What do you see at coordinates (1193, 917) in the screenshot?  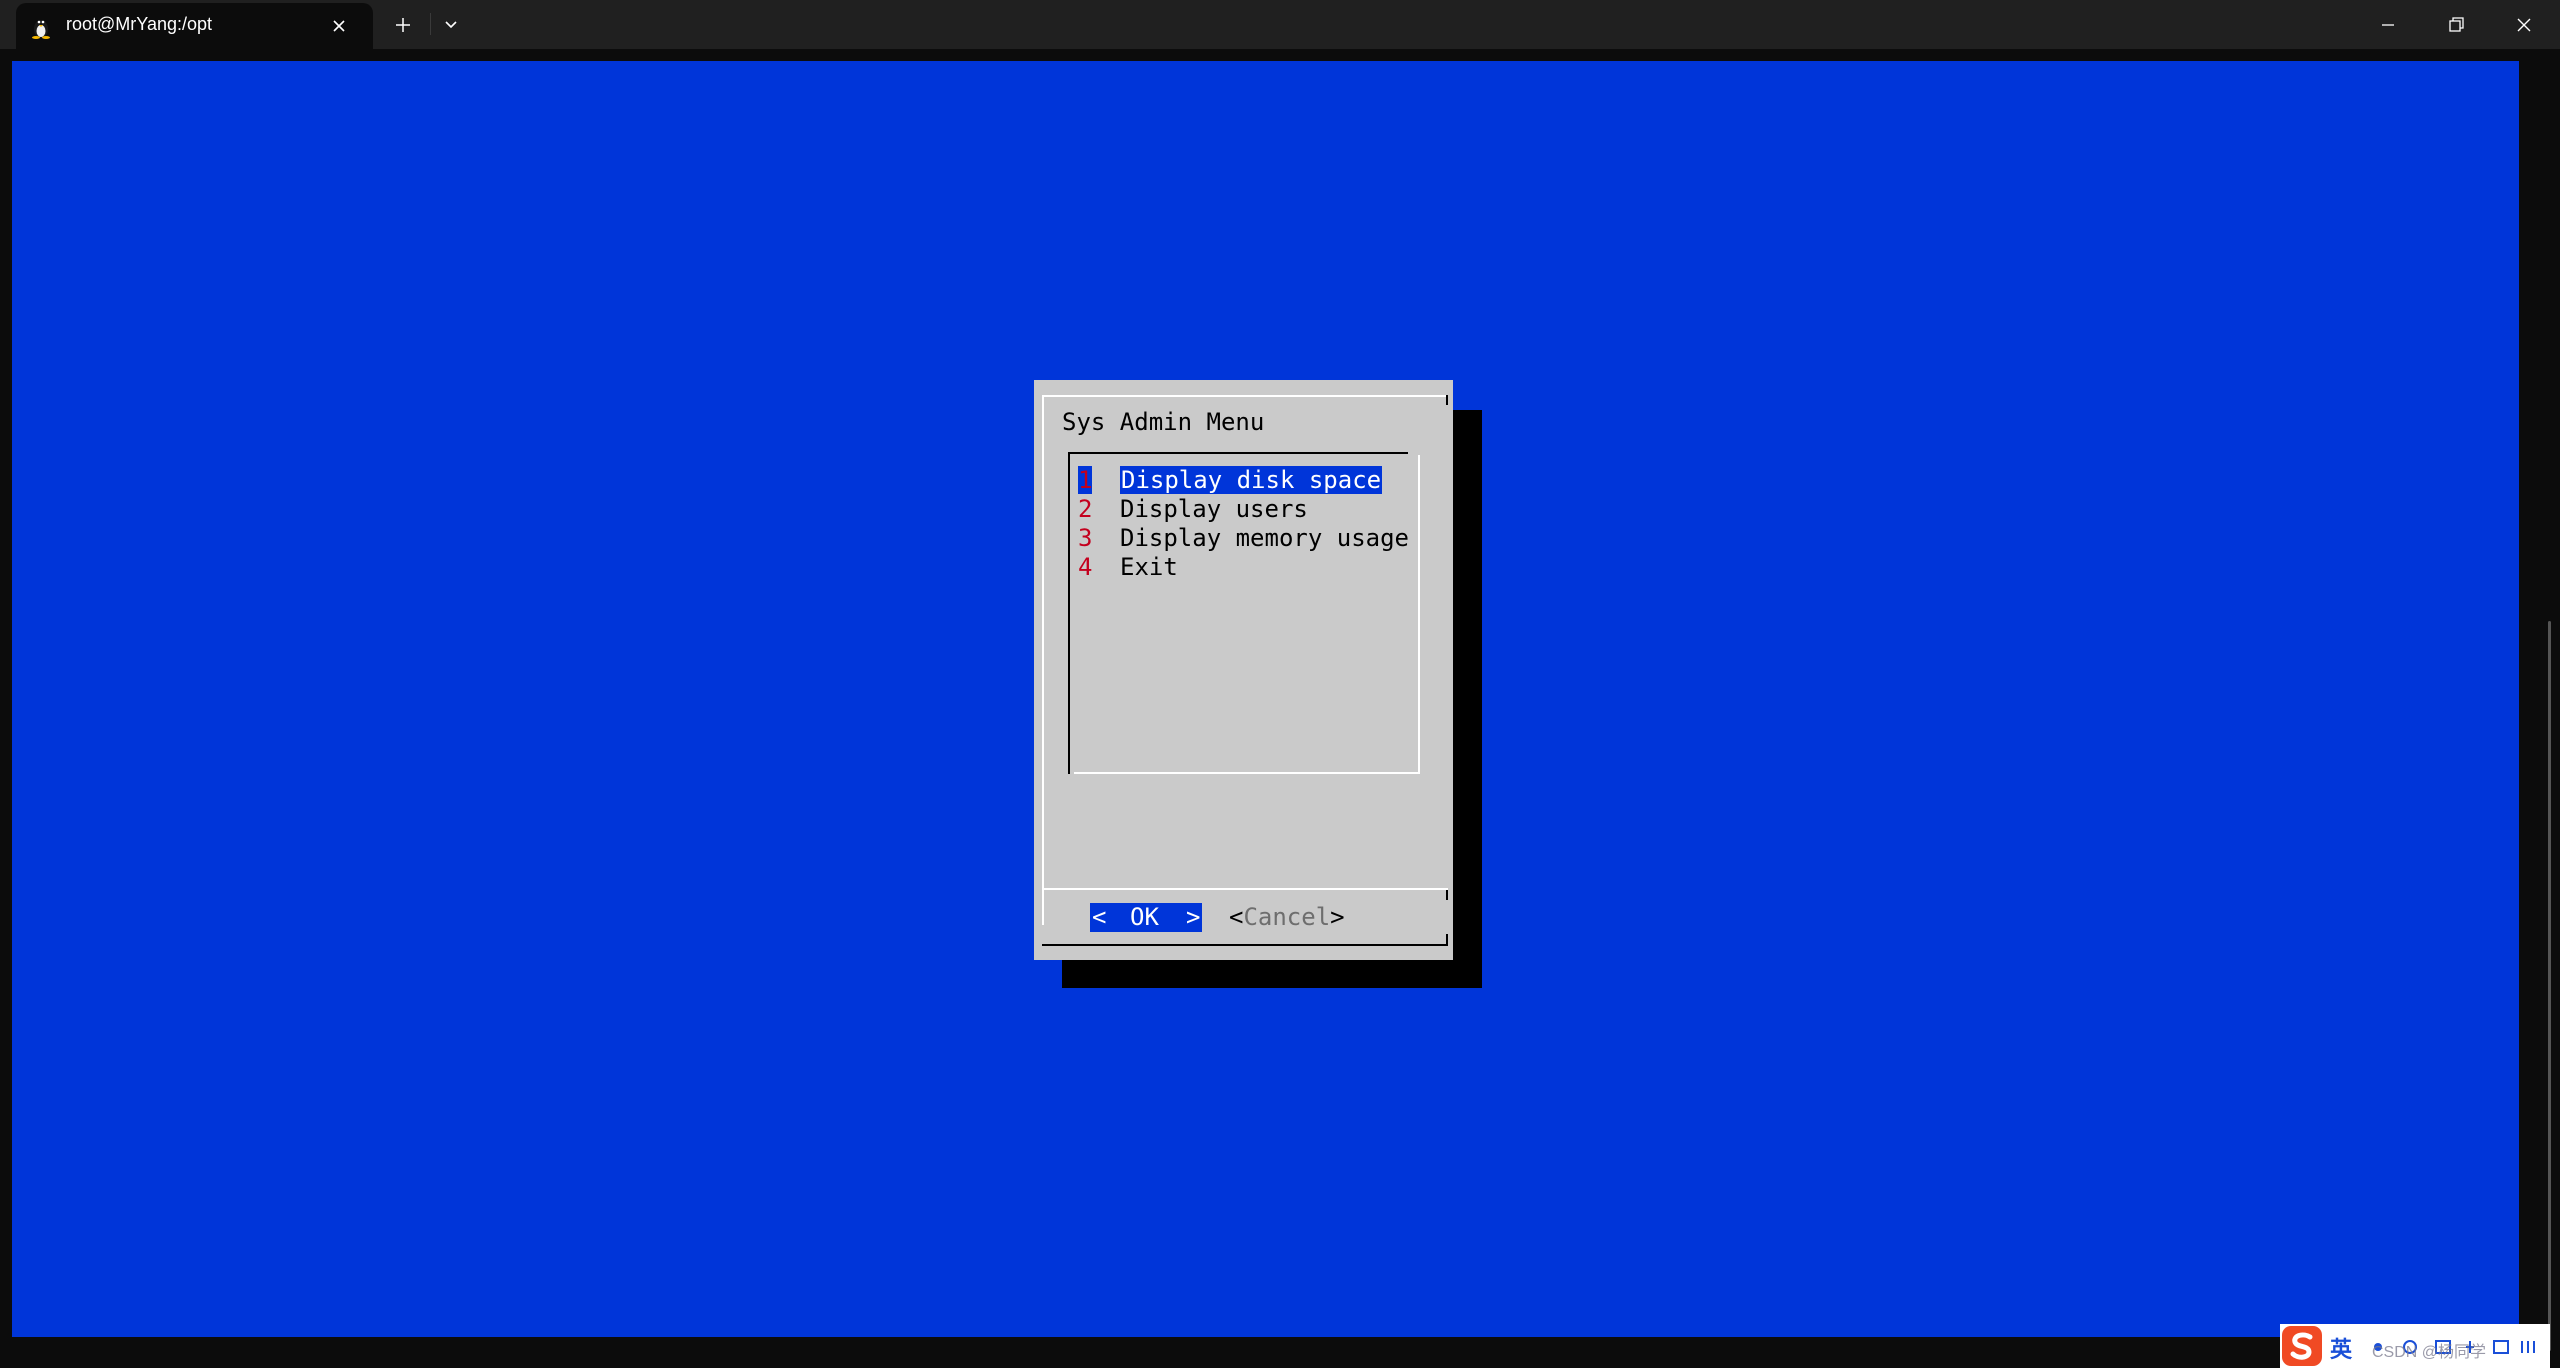 I see `ok-right-bracket: >` at bounding box center [1193, 917].